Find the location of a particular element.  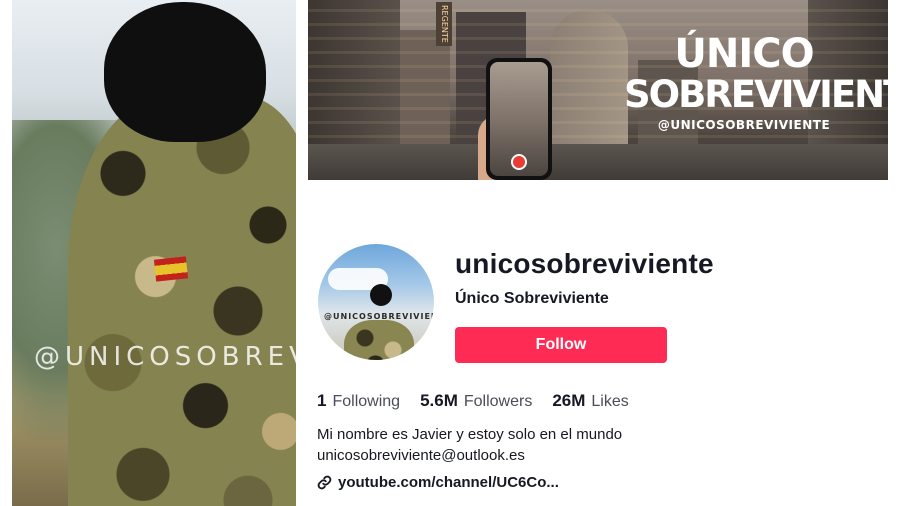

black-beanie is located at coordinates (185, 72).